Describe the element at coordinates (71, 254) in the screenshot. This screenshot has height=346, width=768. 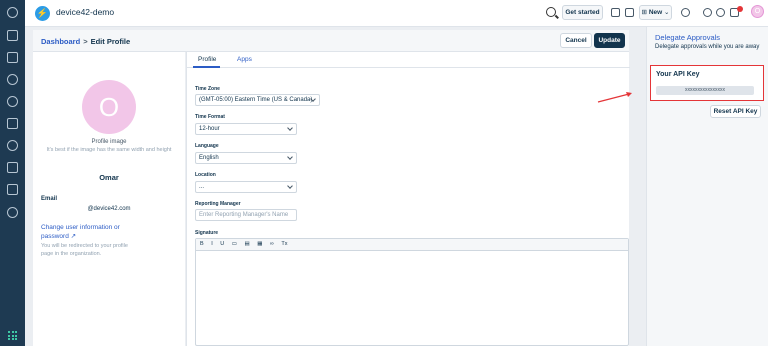
I see `redirect-note-line2: page in the organization.` at that location.